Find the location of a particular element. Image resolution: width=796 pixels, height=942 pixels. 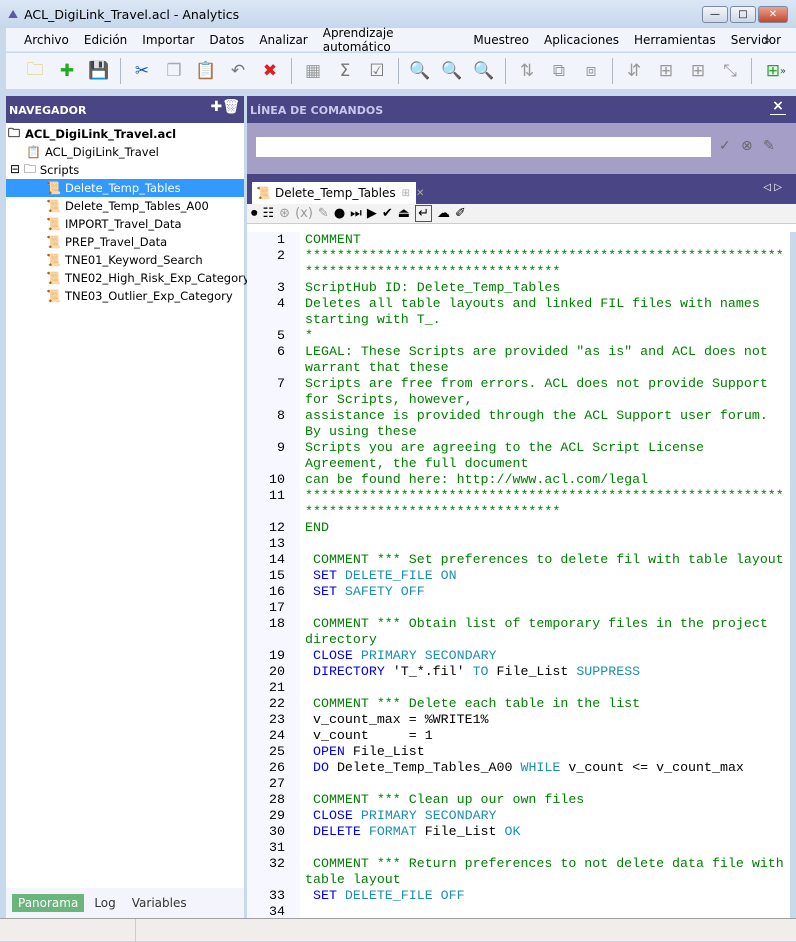

verify-icon: ☑ is located at coordinates (377, 71).